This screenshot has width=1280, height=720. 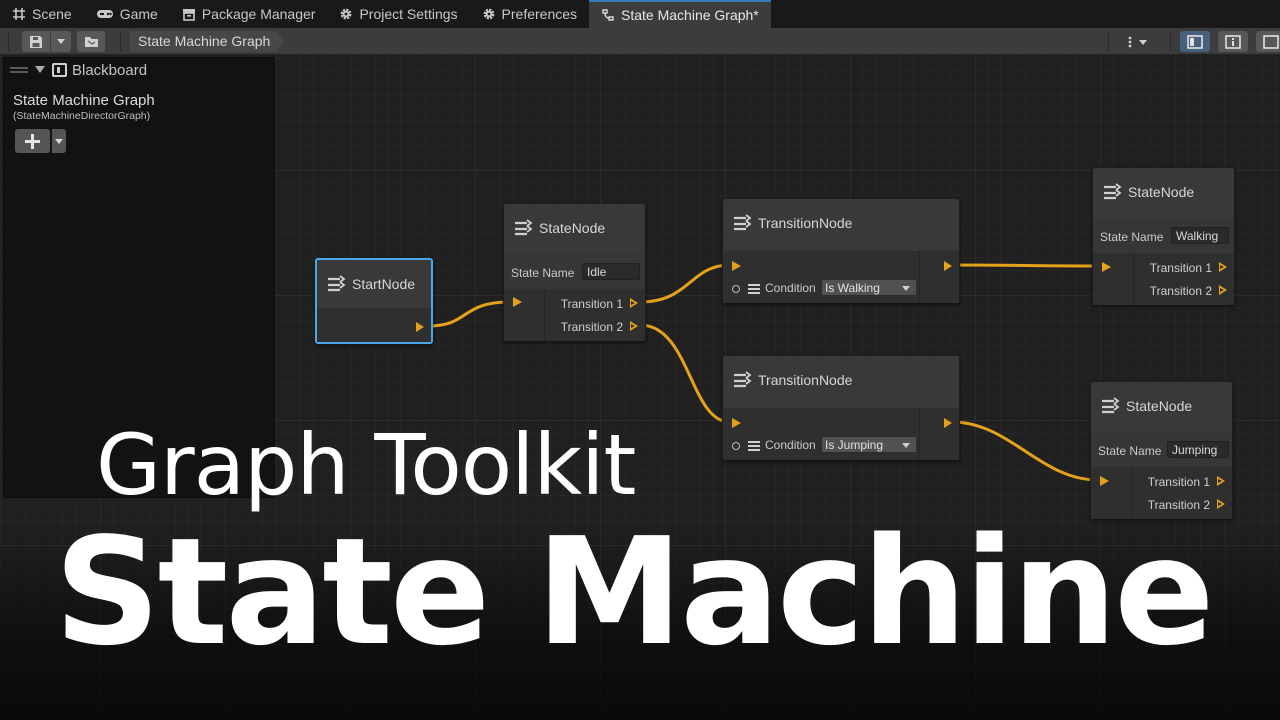 What do you see at coordinates (82, 116) in the screenshot?
I see `graph-type: (StateMachineDirectorGraph)` at bounding box center [82, 116].